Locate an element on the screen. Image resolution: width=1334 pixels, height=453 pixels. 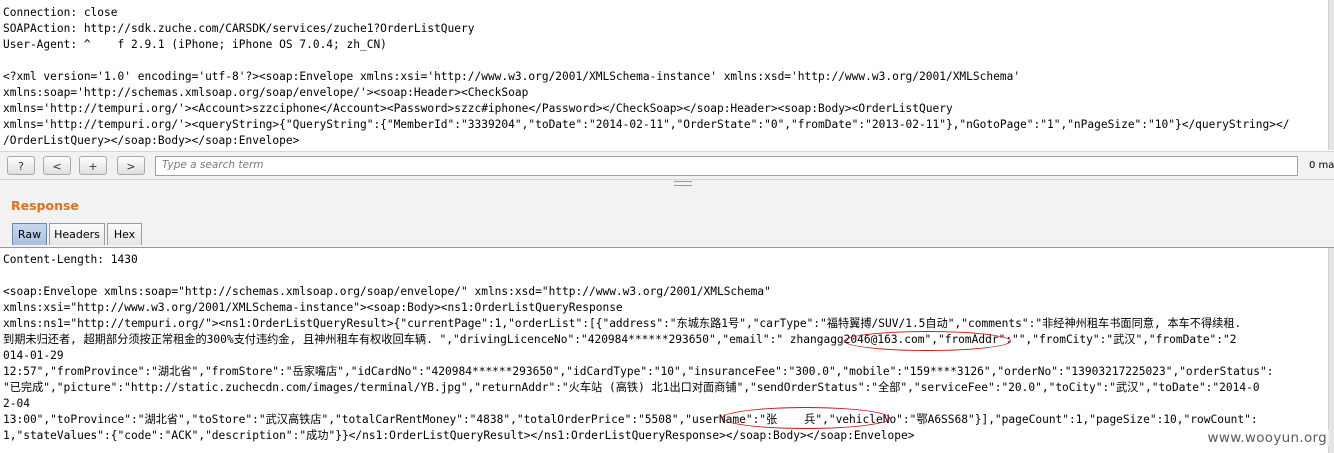
tab-hex: Hex is located at coordinates (124, 234).